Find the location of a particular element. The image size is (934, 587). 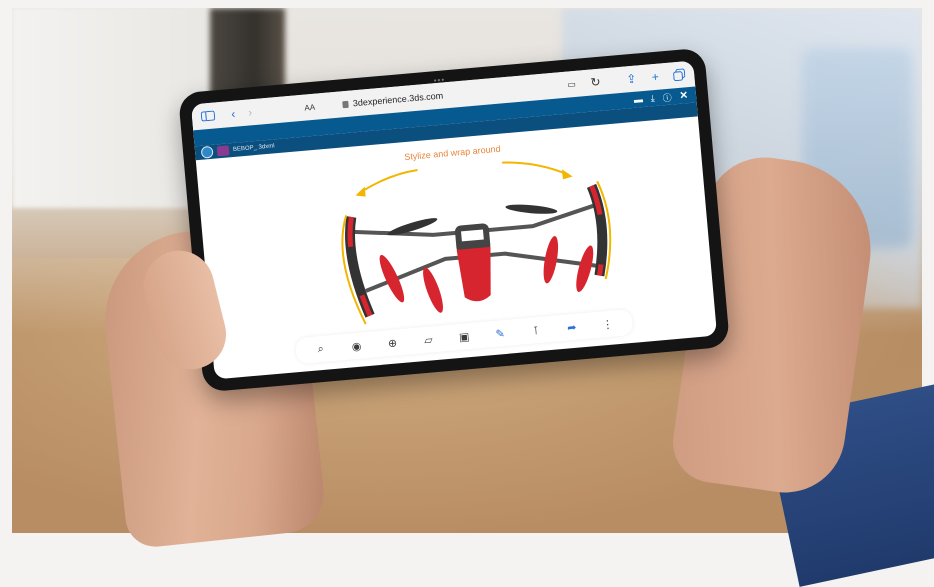

more-icon: ⋮ is located at coordinates (607, 323).